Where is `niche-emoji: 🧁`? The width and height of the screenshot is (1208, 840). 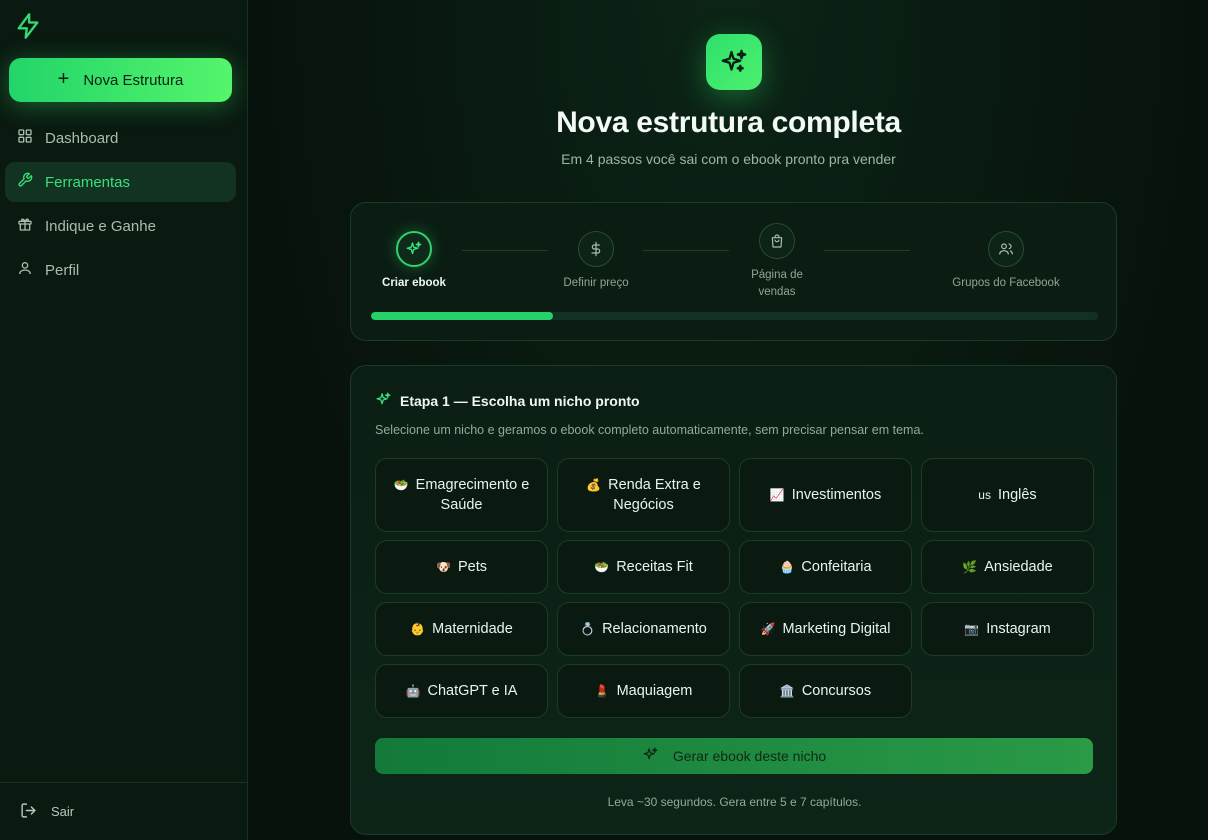
niche-emoji: 🧁 is located at coordinates (787, 567).